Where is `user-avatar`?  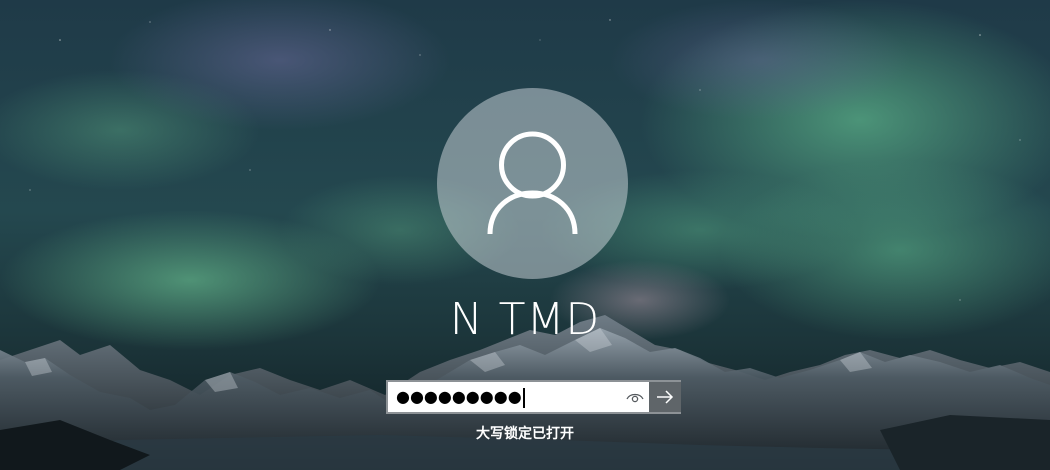
user-avatar is located at coordinates (532, 183).